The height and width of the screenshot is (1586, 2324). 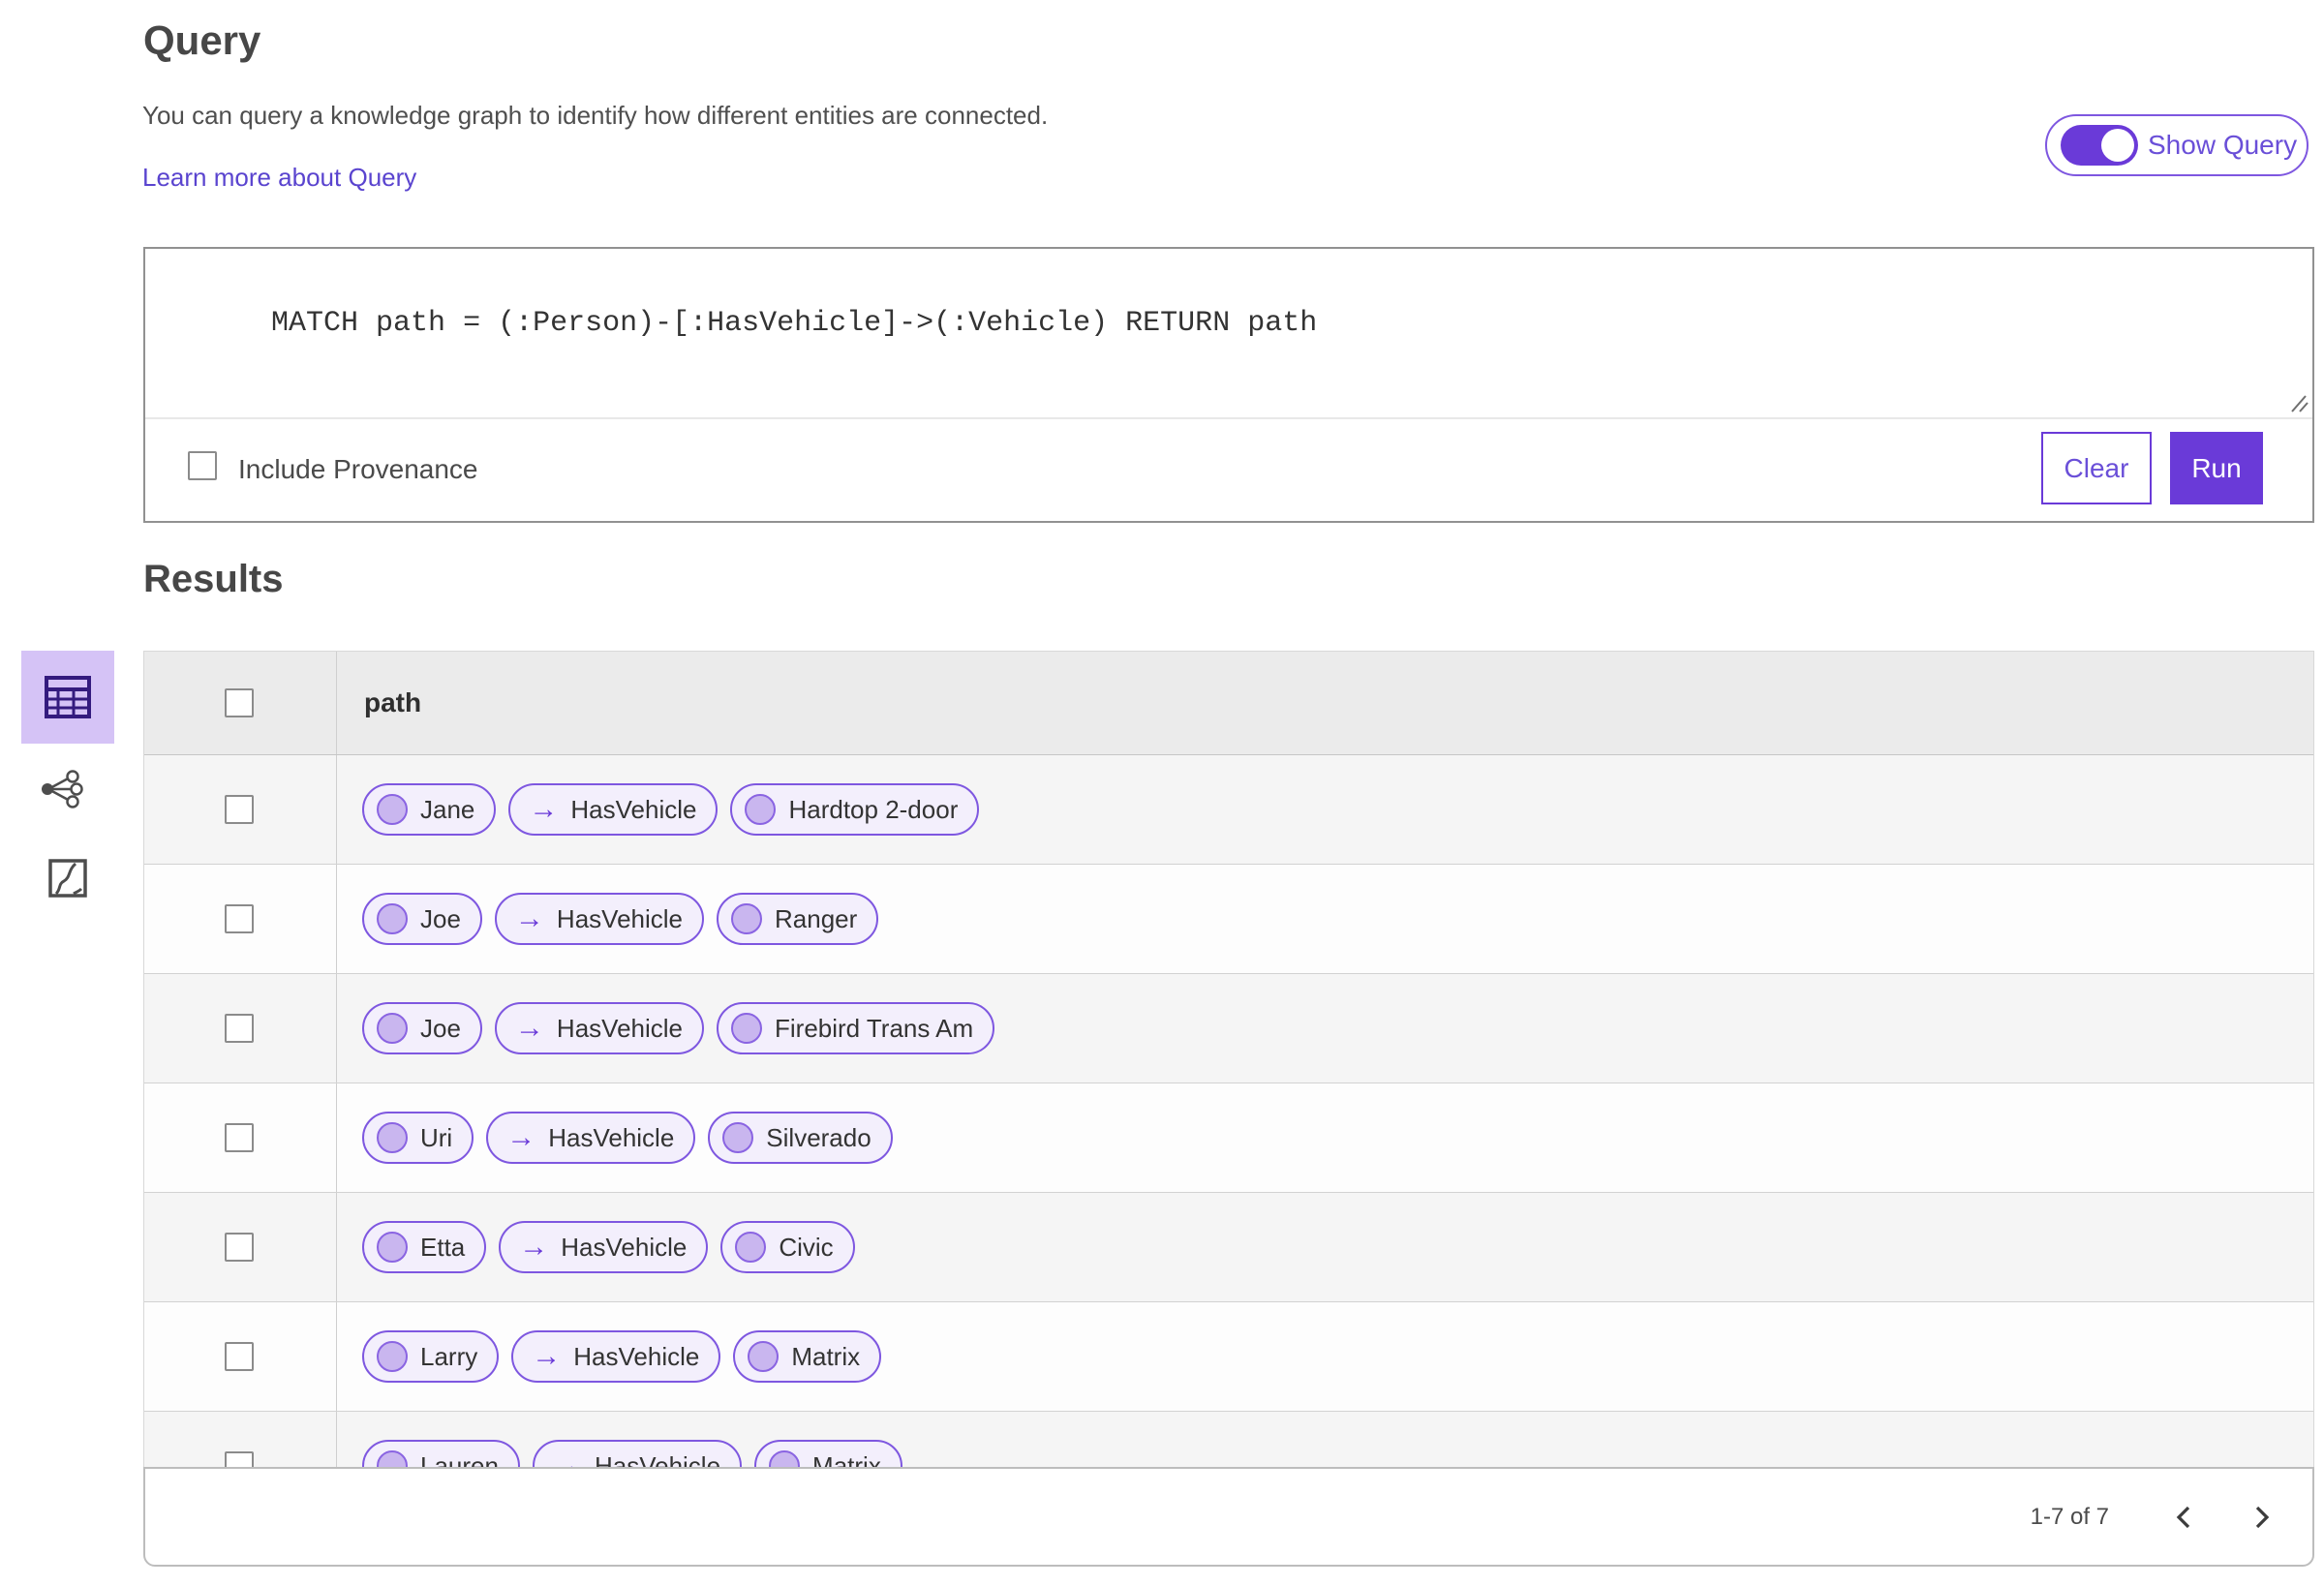 I want to click on path-cell: Larry → HasVehicle Matrix, so click(x=1325, y=1356).